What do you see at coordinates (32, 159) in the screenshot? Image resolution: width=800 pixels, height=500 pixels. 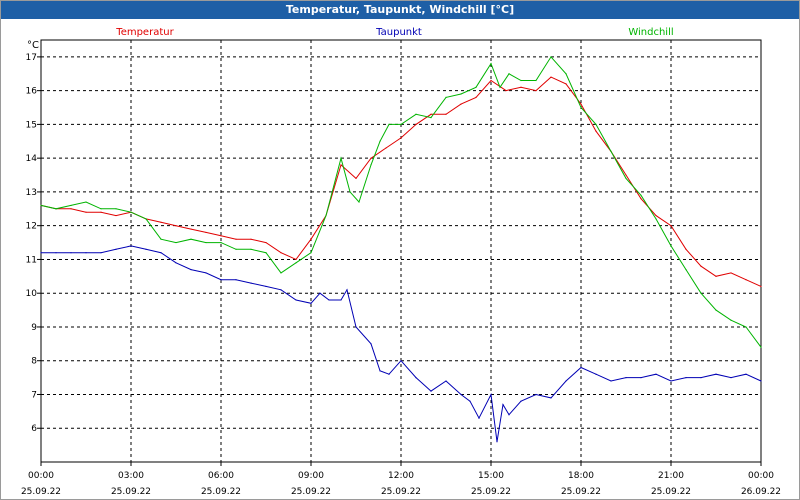 I see `y-tick-label: 14` at bounding box center [32, 159].